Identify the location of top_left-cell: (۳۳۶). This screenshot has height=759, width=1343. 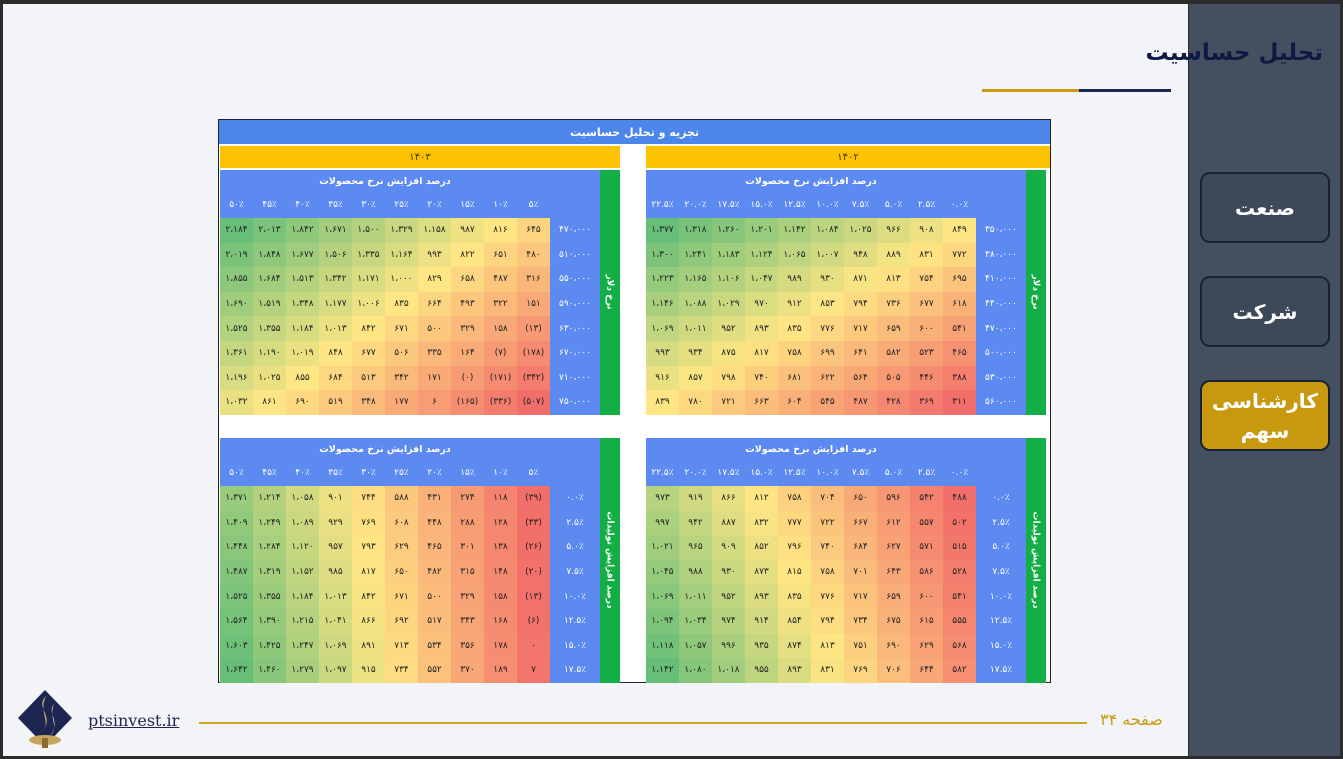
(500, 402).